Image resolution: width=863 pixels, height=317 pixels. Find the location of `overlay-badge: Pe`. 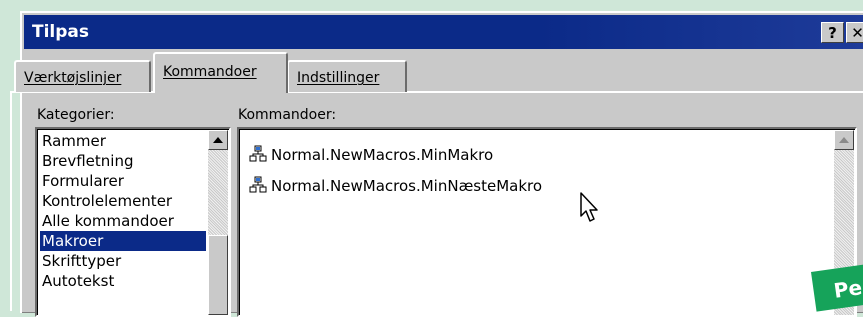

overlay-badge: Pe is located at coordinates (837, 287).